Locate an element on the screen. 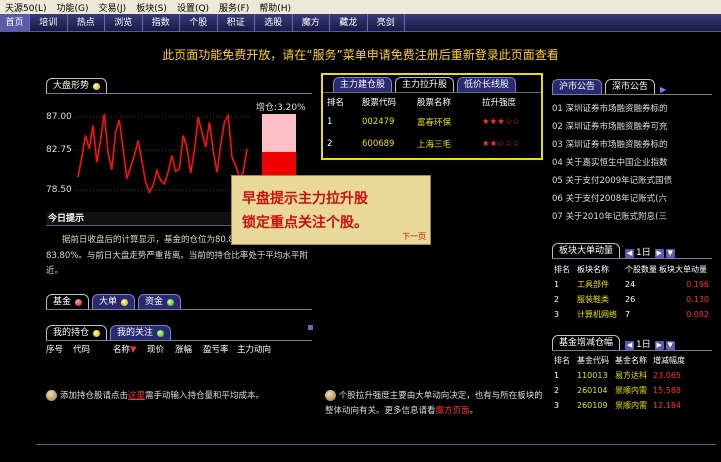 Image resolution: width=721 pixels, height=462 pixels. y-tick-785: 78.50 is located at coordinates (59, 190).